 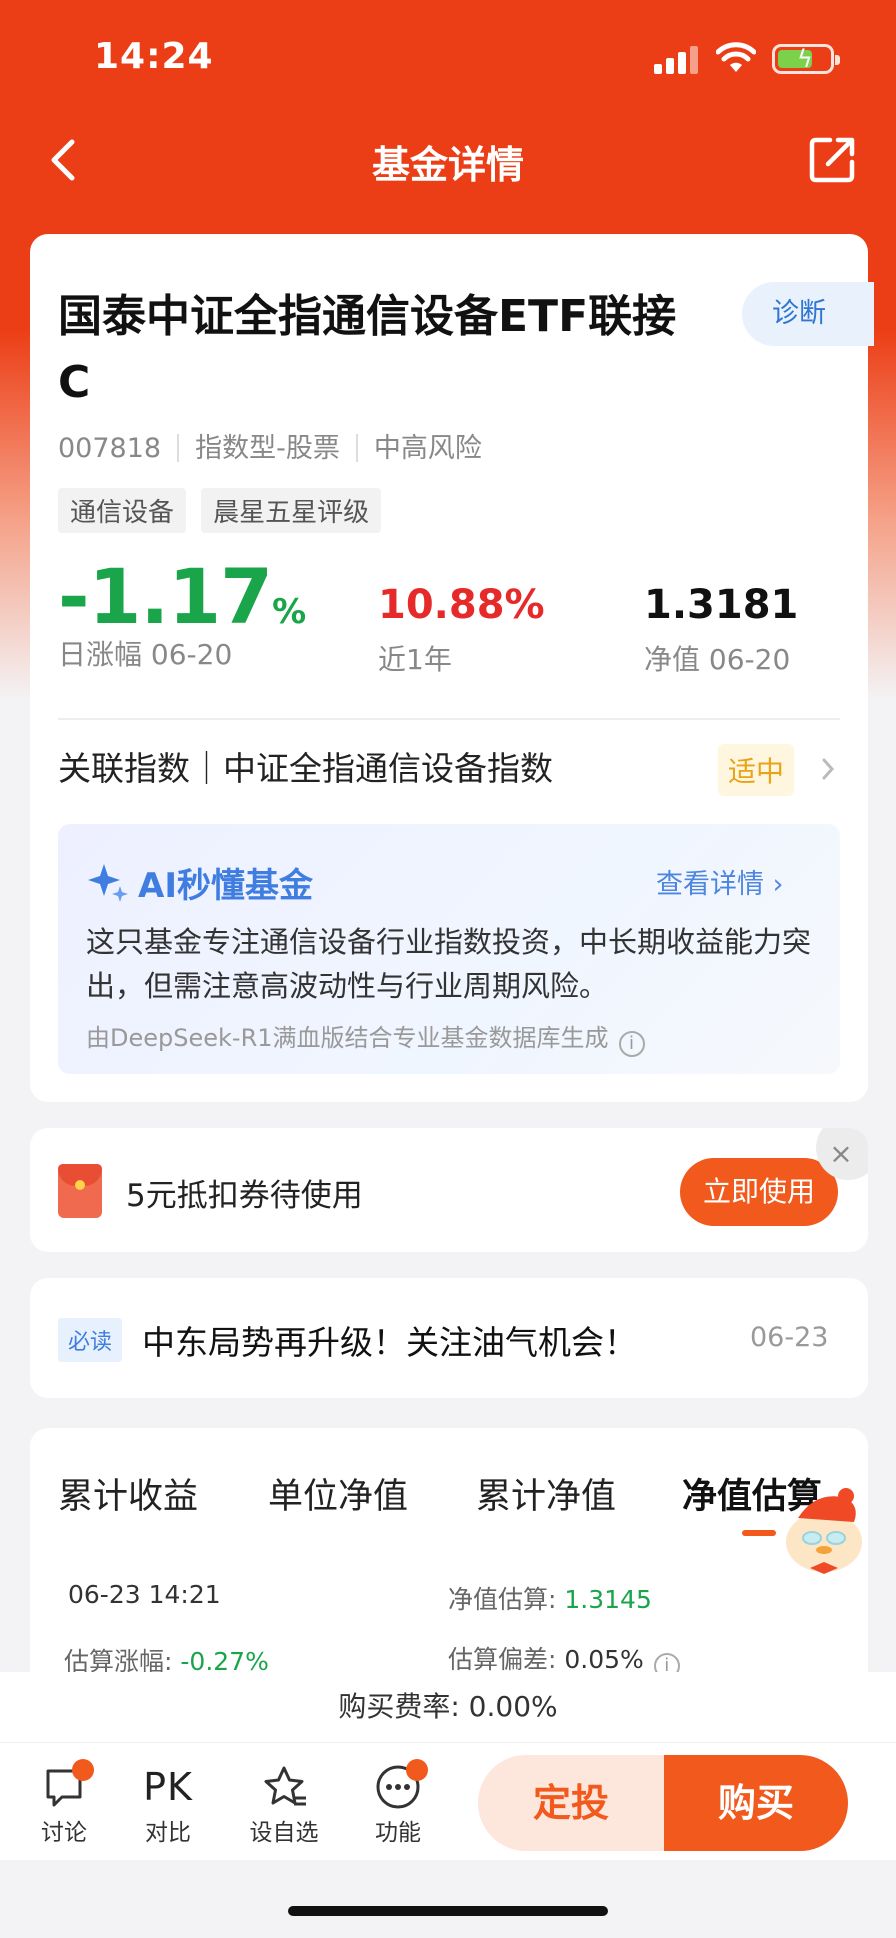 What do you see at coordinates (571, 1803) in the screenshot?
I see `fixed-investment-button: 定投` at bounding box center [571, 1803].